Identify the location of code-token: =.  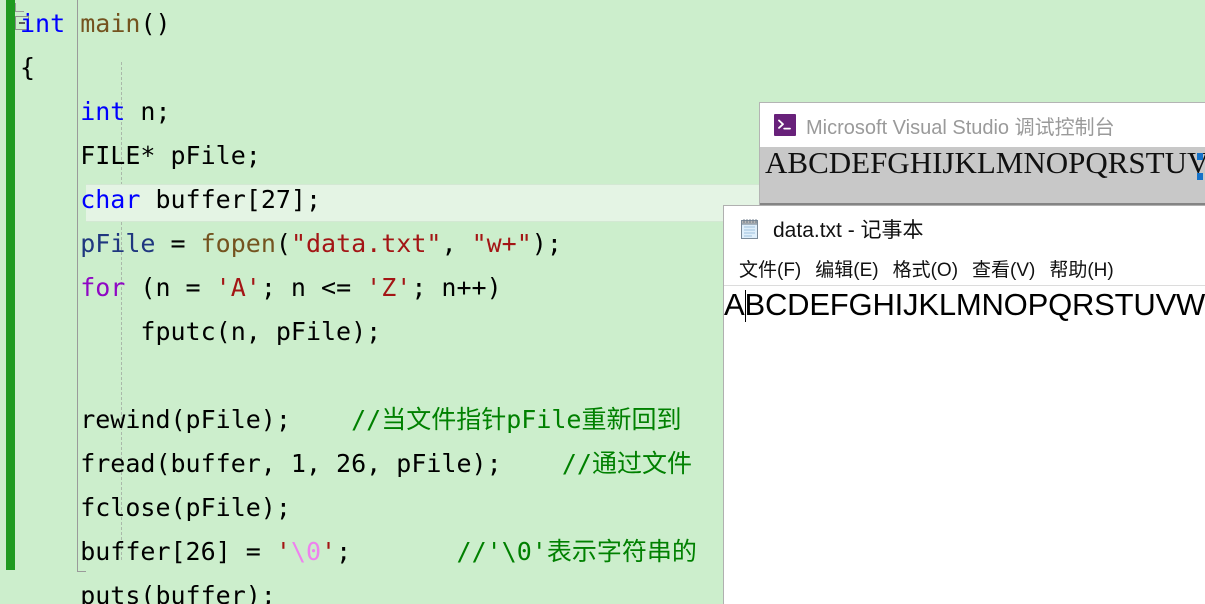
(178, 243).